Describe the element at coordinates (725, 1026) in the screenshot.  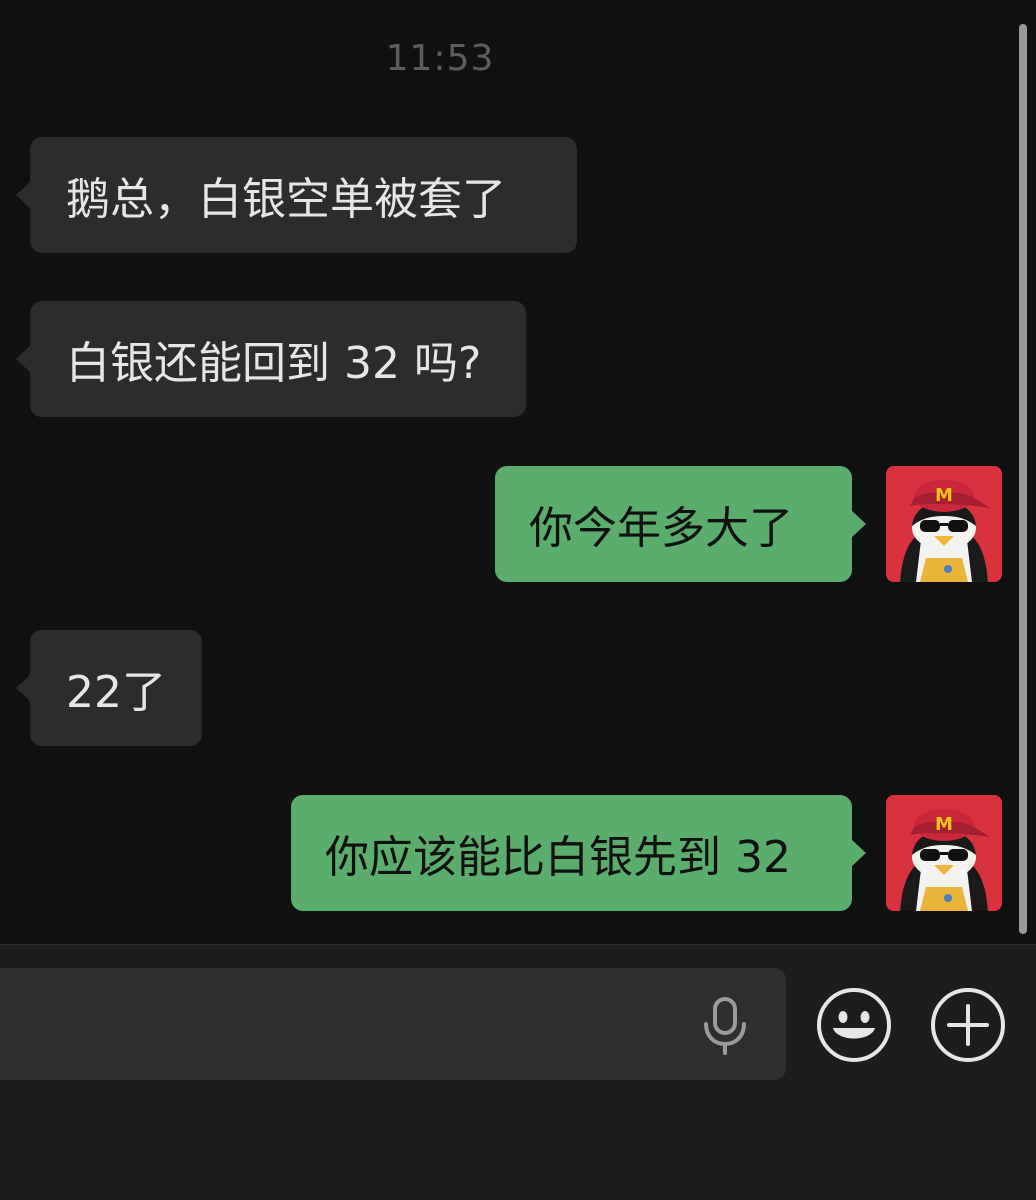
I see `microphone-icon` at that location.